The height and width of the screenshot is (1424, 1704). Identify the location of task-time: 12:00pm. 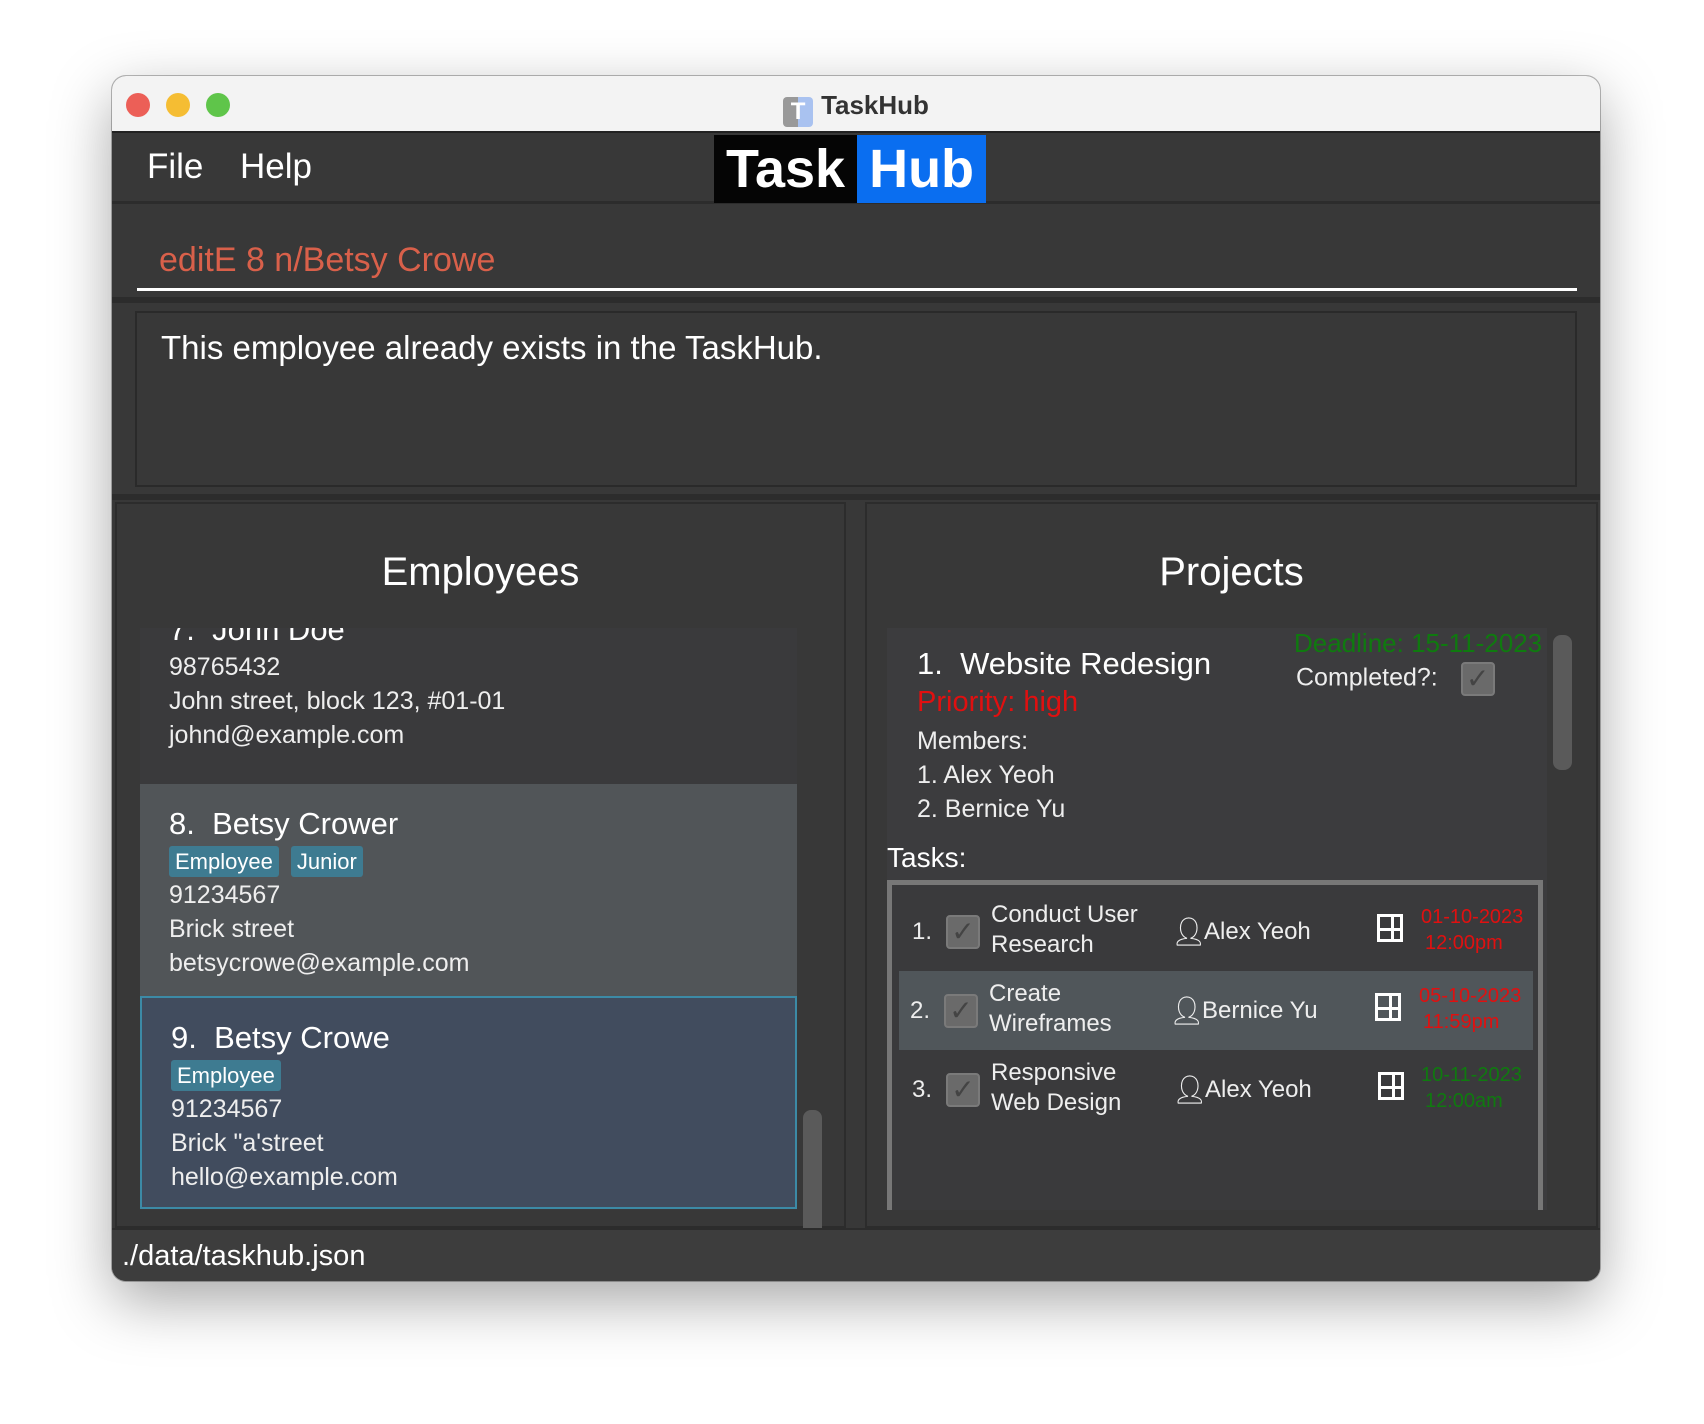
(1464, 943).